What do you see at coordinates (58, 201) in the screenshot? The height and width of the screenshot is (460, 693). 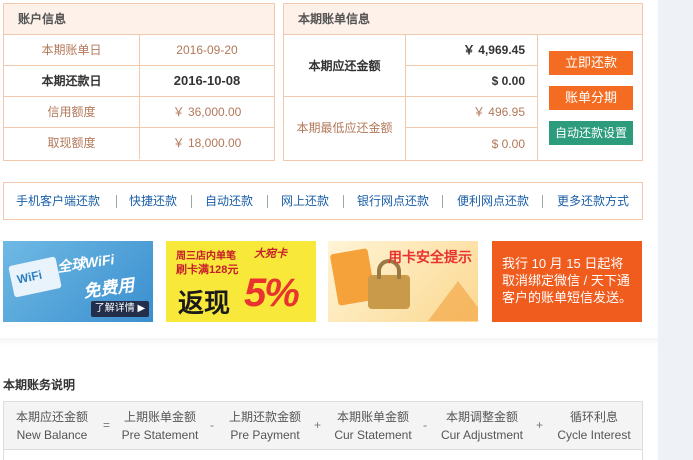 I see `pay-method-mobile: 手机客户端还款` at bounding box center [58, 201].